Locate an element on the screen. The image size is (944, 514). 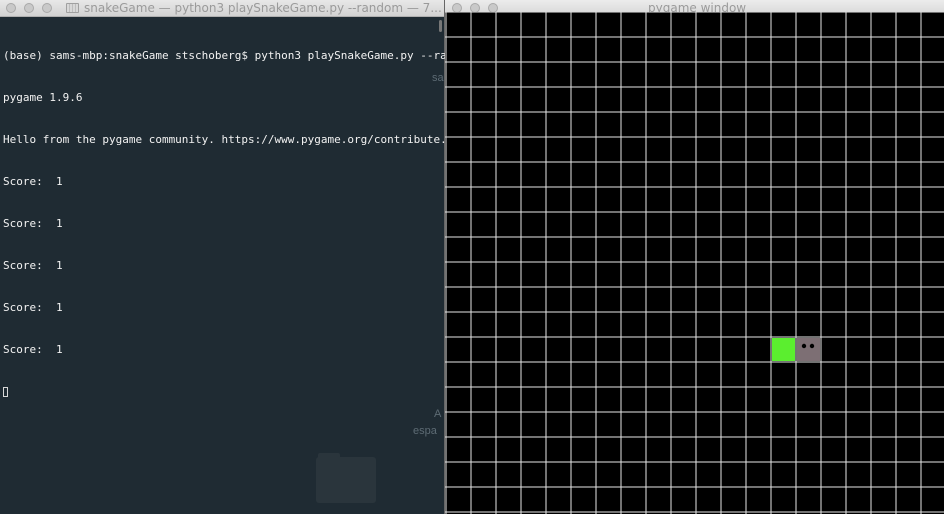
background-folder-icon is located at coordinates (346, 478).